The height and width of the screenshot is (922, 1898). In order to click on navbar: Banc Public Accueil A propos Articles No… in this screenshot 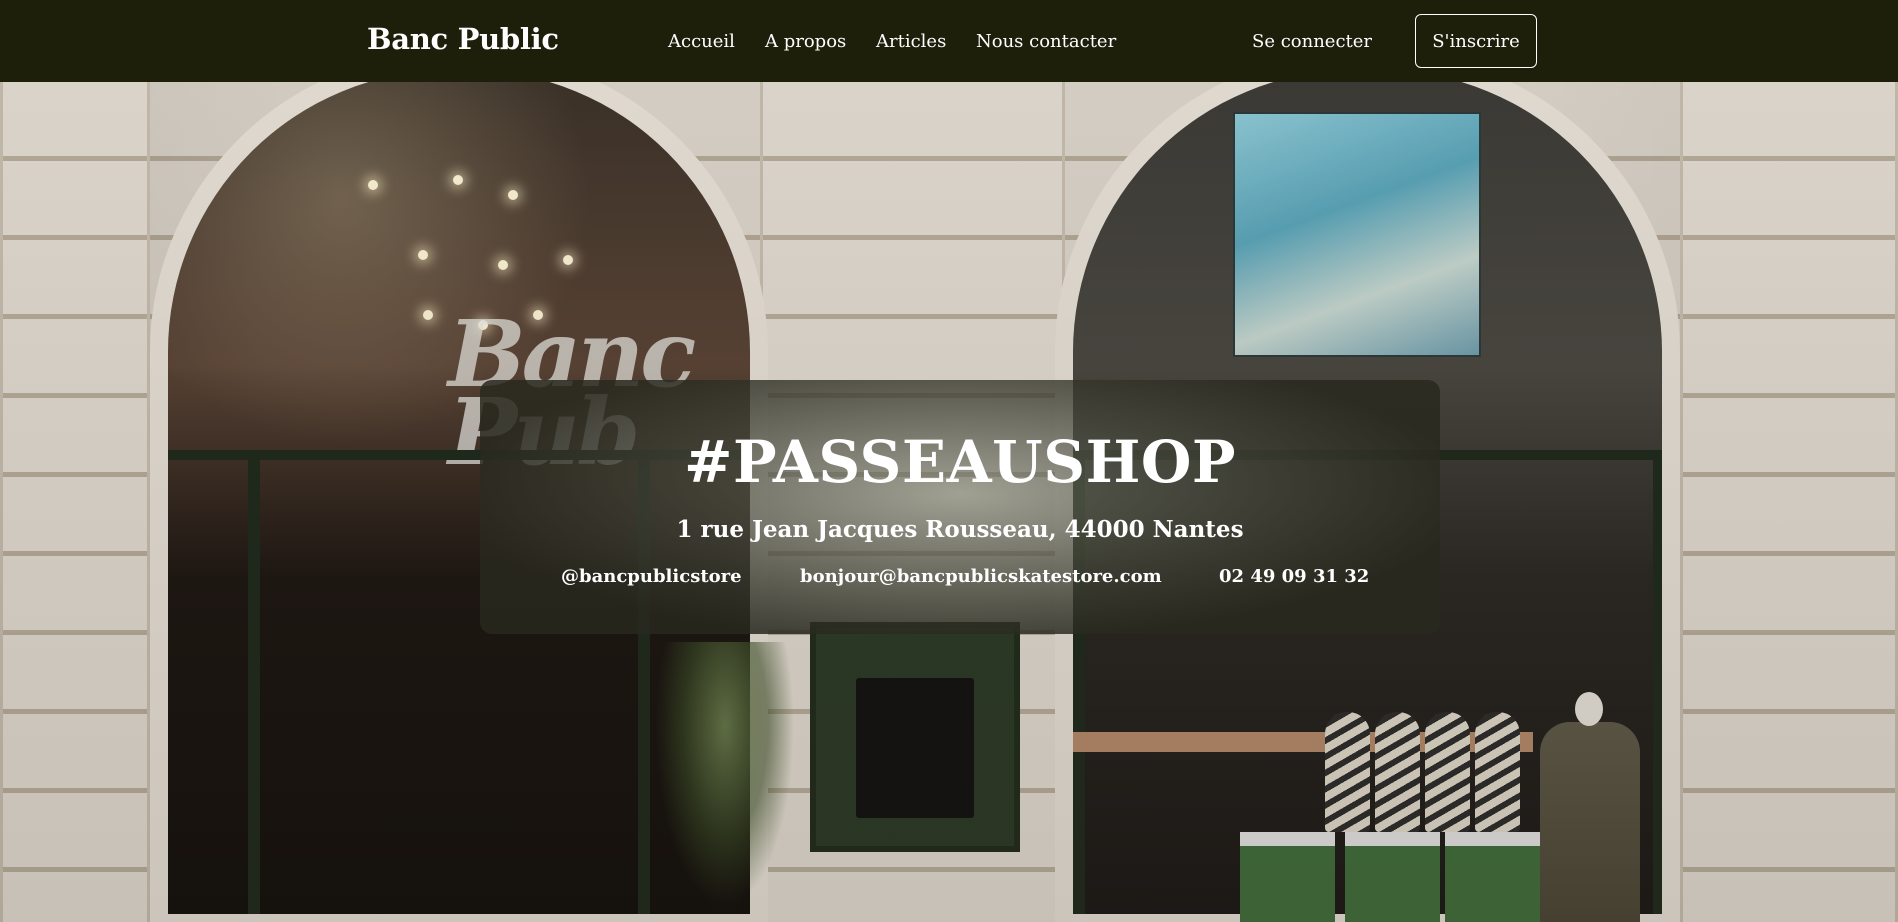, I will do `click(949, 41)`.